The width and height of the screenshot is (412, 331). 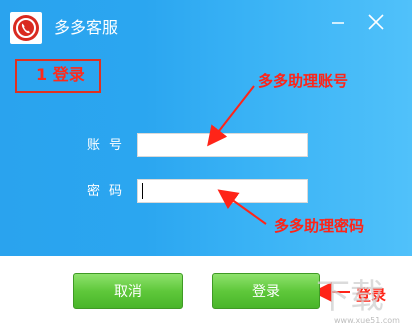 What do you see at coordinates (303, 81) in the screenshot?
I see `account-annotation: 多多助理账号` at bounding box center [303, 81].